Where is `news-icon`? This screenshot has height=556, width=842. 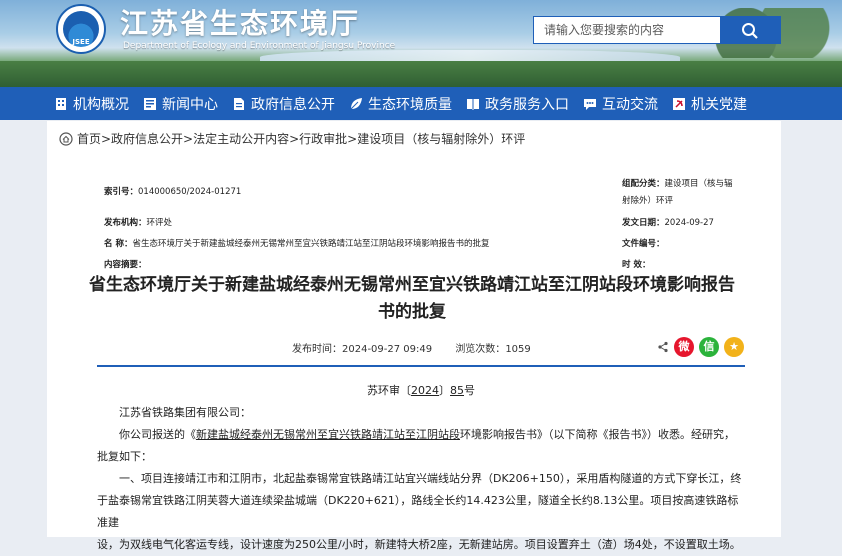
news-icon is located at coordinates (150, 103).